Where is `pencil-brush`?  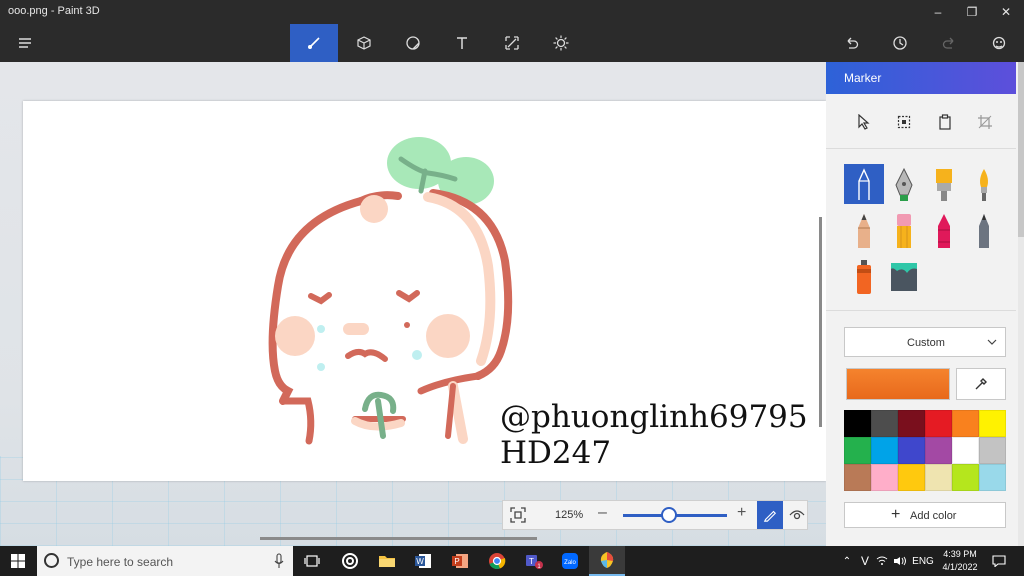
pencil-brush is located at coordinates (864, 230).